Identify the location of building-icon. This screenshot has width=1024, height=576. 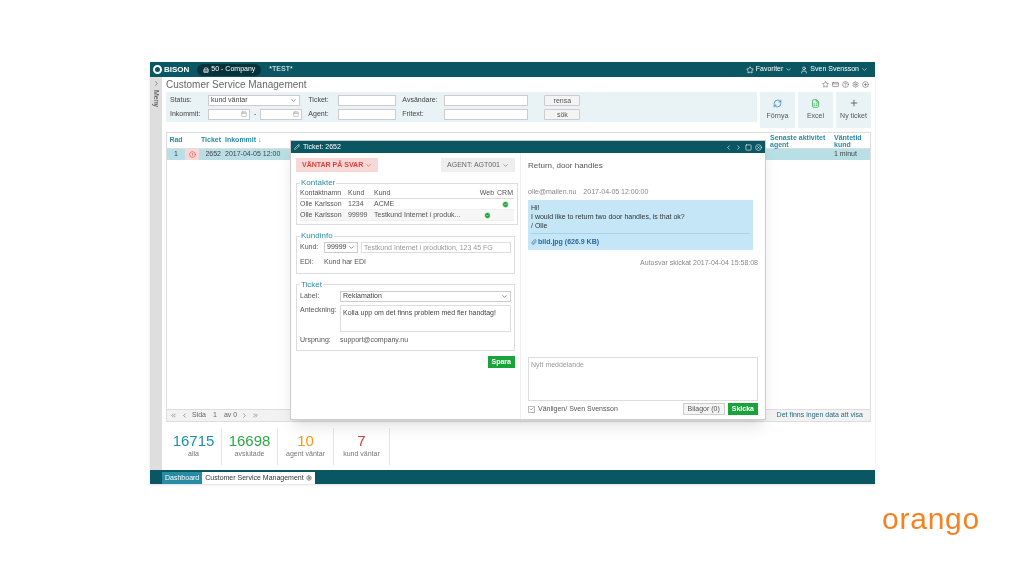
(206, 69).